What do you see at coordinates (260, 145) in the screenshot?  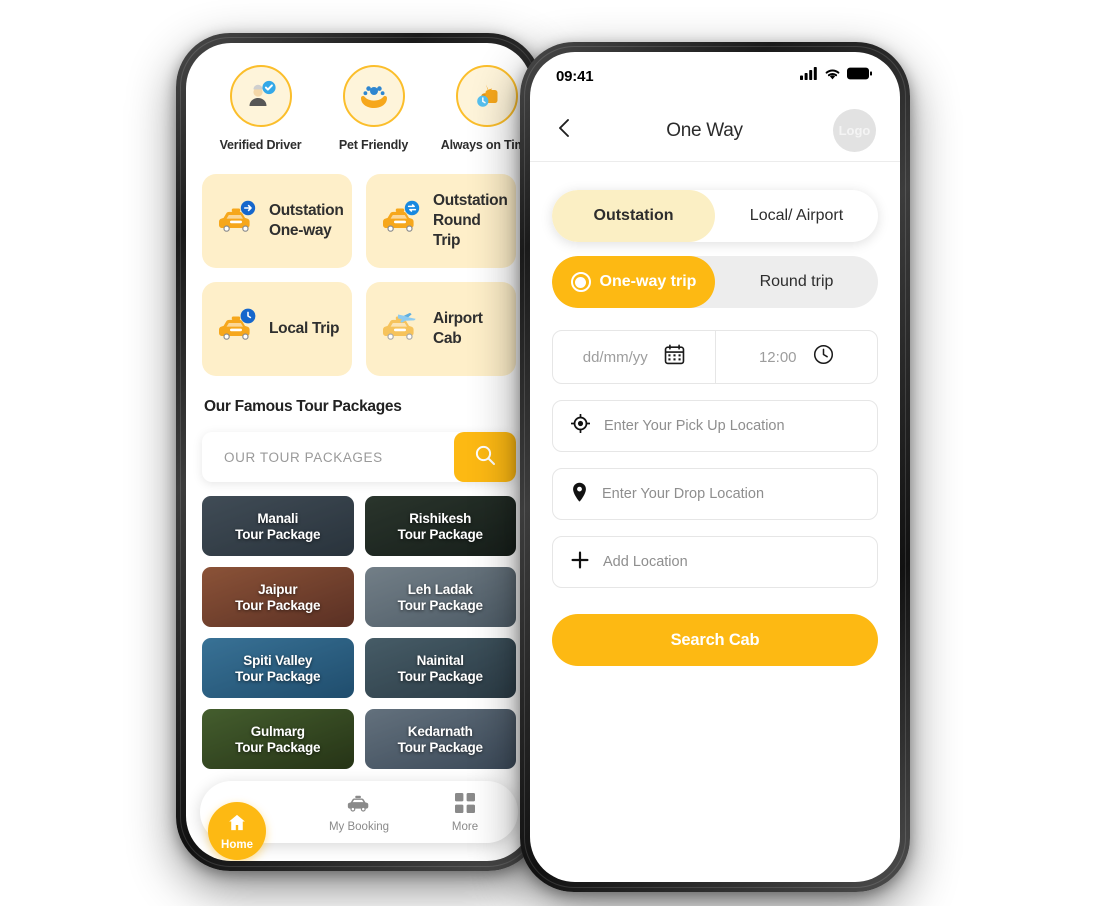 I see `feature-label: Verified Driver` at bounding box center [260, 145].